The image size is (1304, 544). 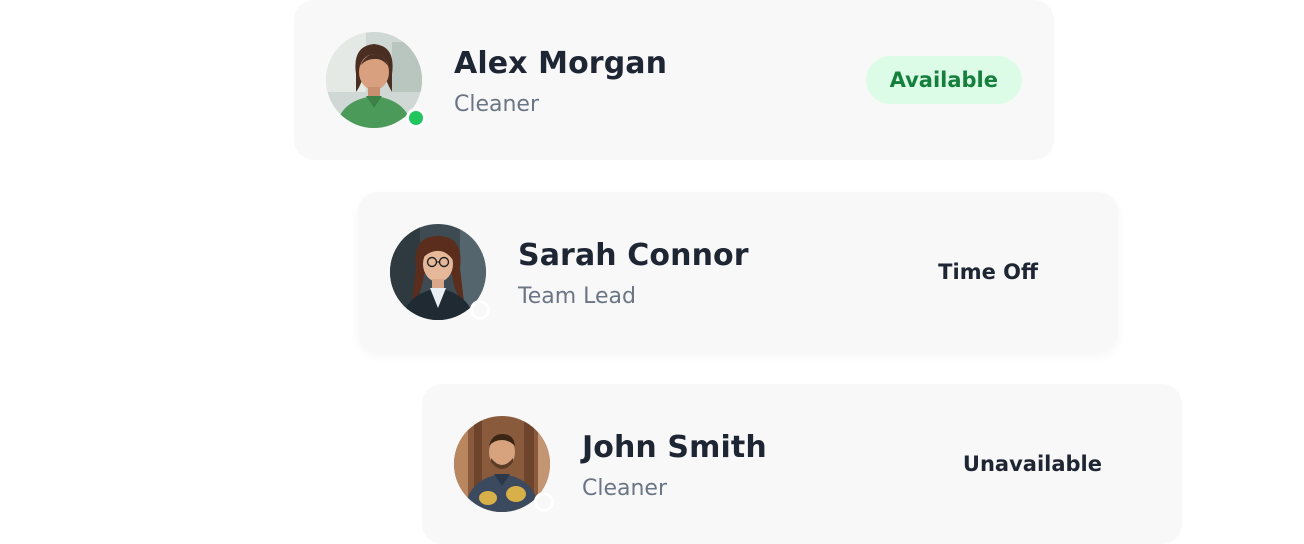 I want to click on member-role: Team Lead, so click(x=577, y=296).